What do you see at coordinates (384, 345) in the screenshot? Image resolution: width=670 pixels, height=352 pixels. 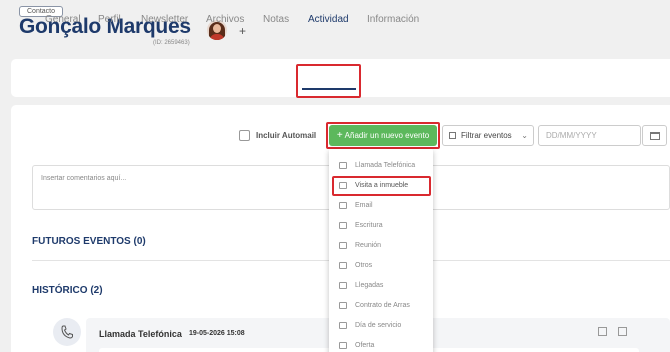 I see `menu-item-oferta: Oferta` at bounding box center [384, 345].